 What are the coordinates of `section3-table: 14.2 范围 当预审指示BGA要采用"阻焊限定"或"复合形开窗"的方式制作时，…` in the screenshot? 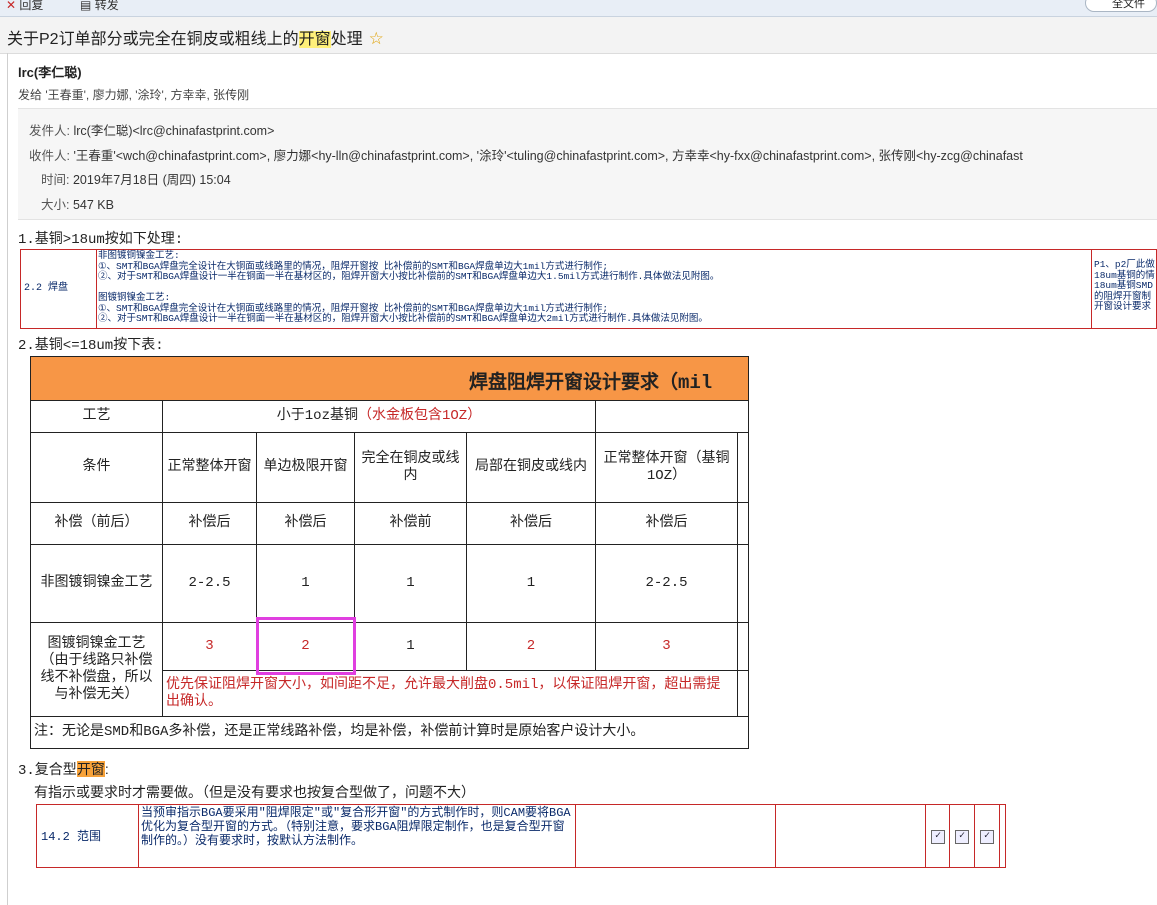 It's located at (521, 836).